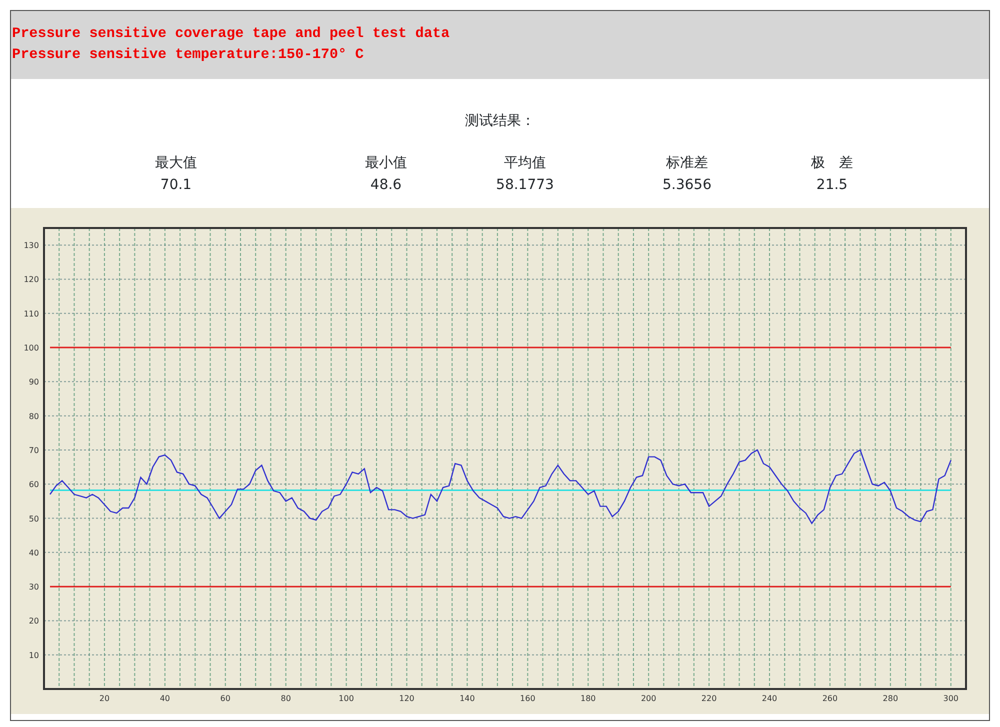 Image resolution: width=1000 pixels, height=727 pixels. What do you see at coordinates (832, 185) in the screenshot?
I see `stat-value: 21.5` at bounding box center [832, 185].